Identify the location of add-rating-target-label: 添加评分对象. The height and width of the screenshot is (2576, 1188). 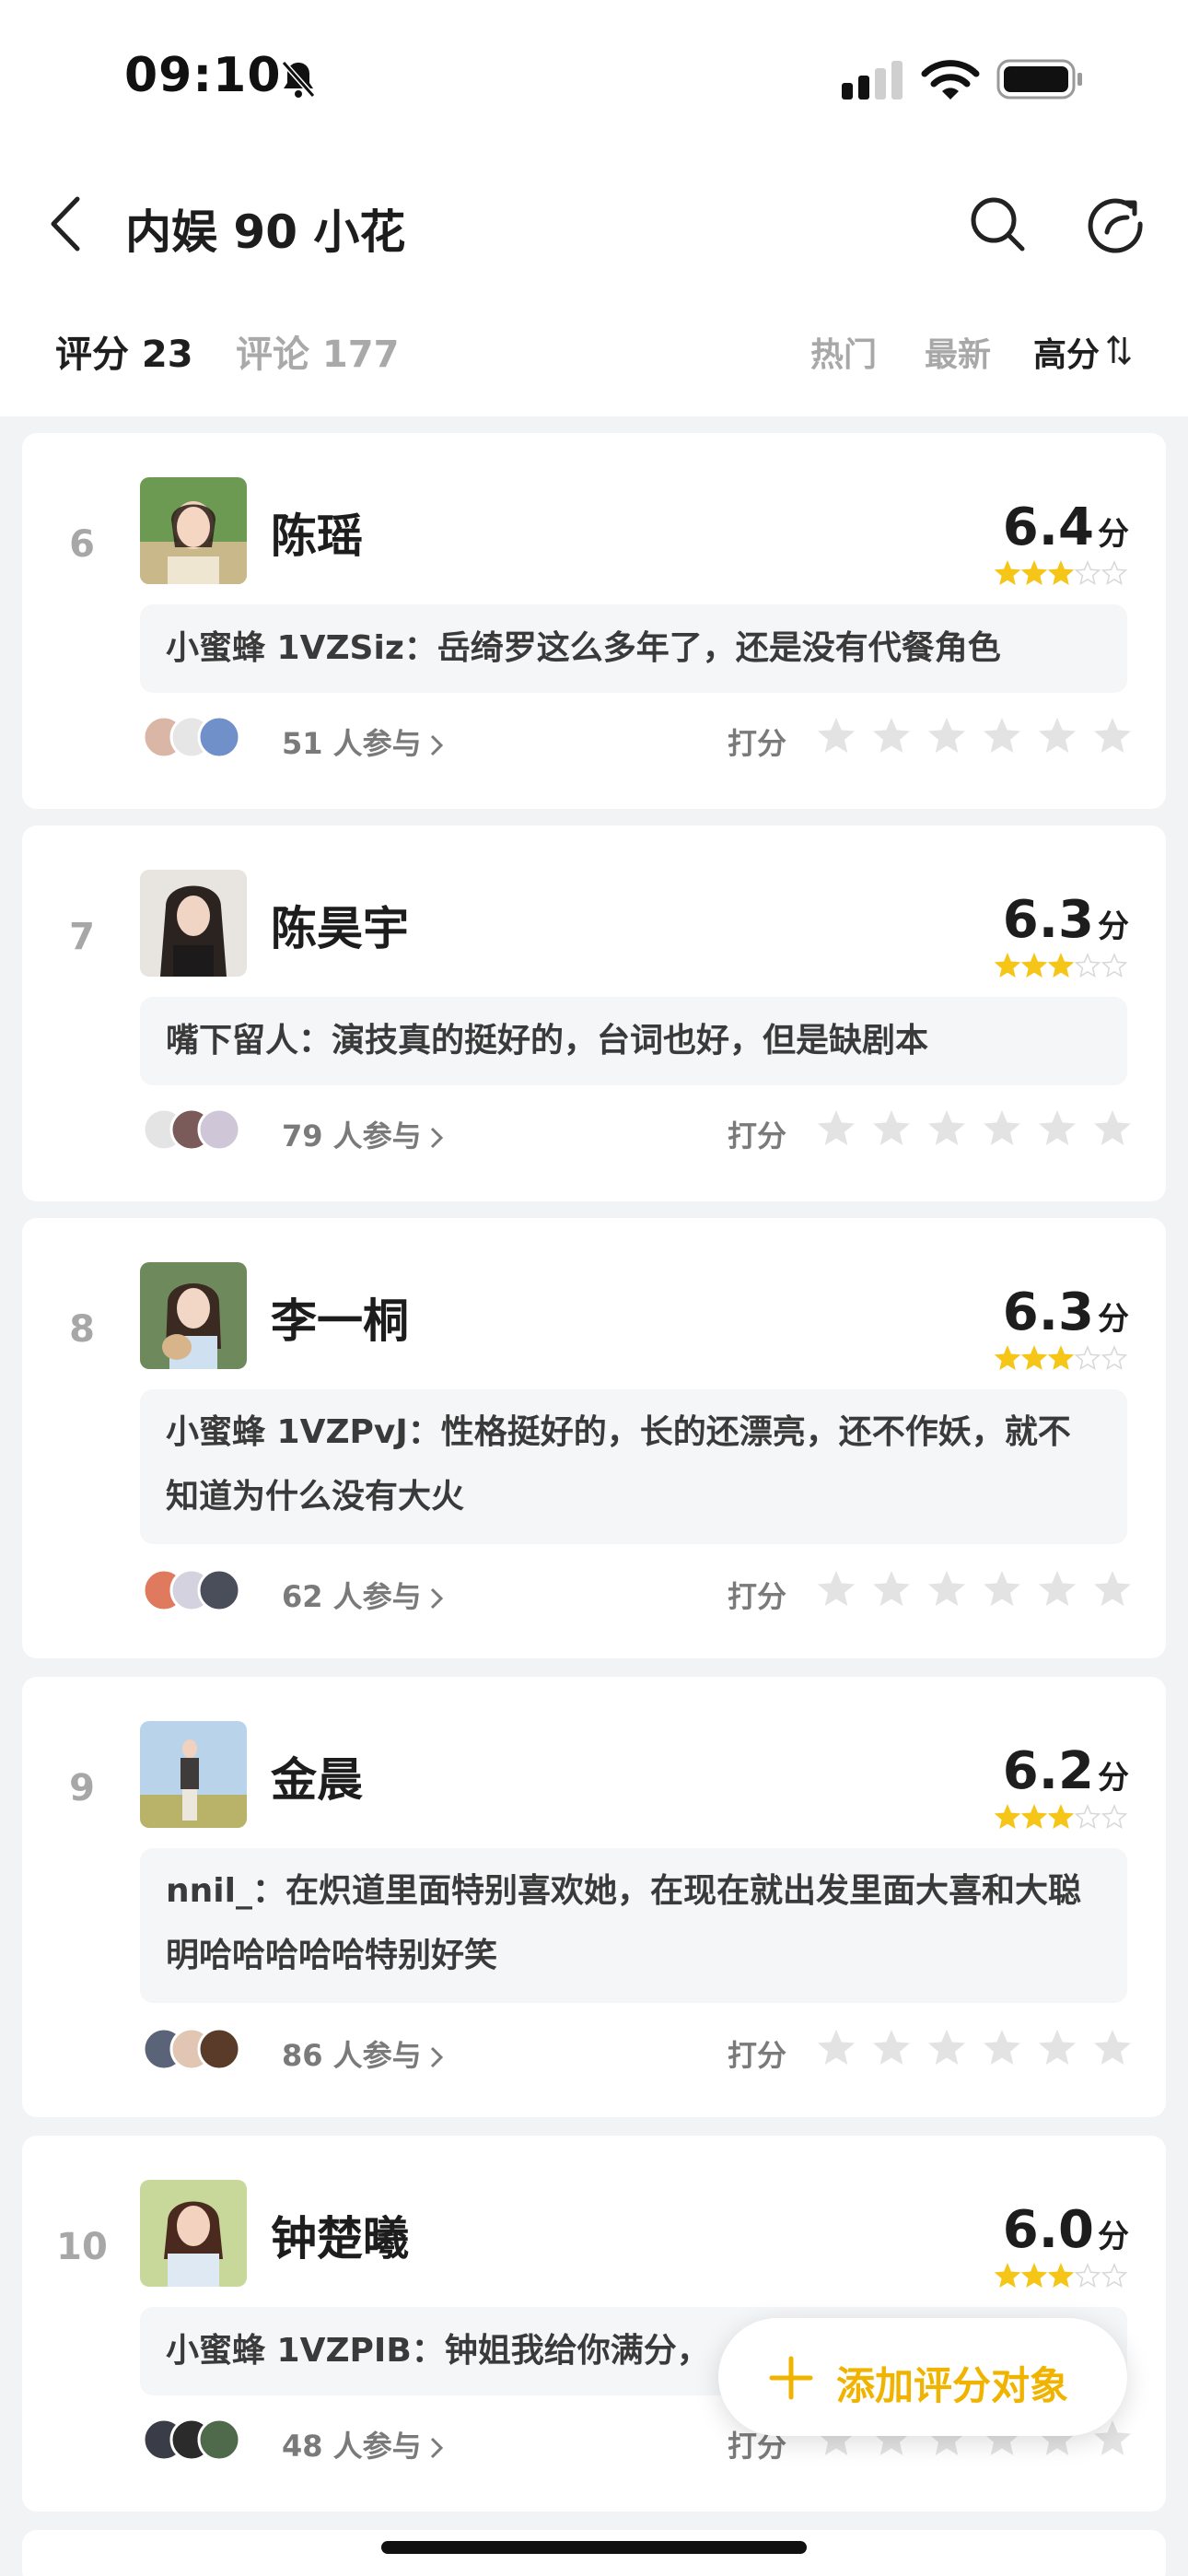
(952, 2385).